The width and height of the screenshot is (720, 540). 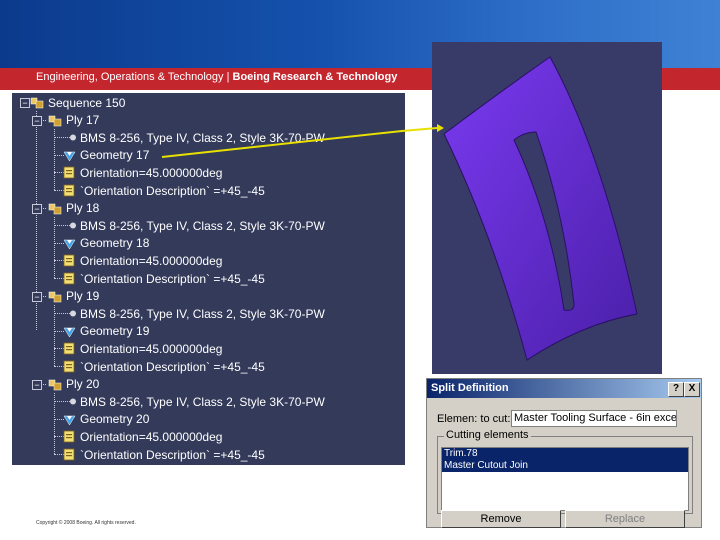 What do you see at coordinates (625, 519) in the screenshot?
I see `replace-button: Replace` at bounding box center [625, 519].